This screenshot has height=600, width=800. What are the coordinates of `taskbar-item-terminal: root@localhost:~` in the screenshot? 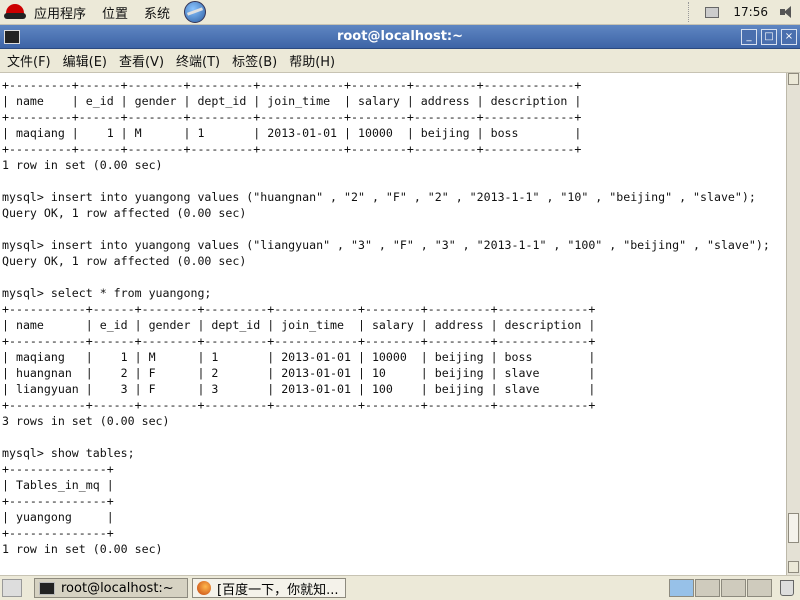 It's located at (111, 588).